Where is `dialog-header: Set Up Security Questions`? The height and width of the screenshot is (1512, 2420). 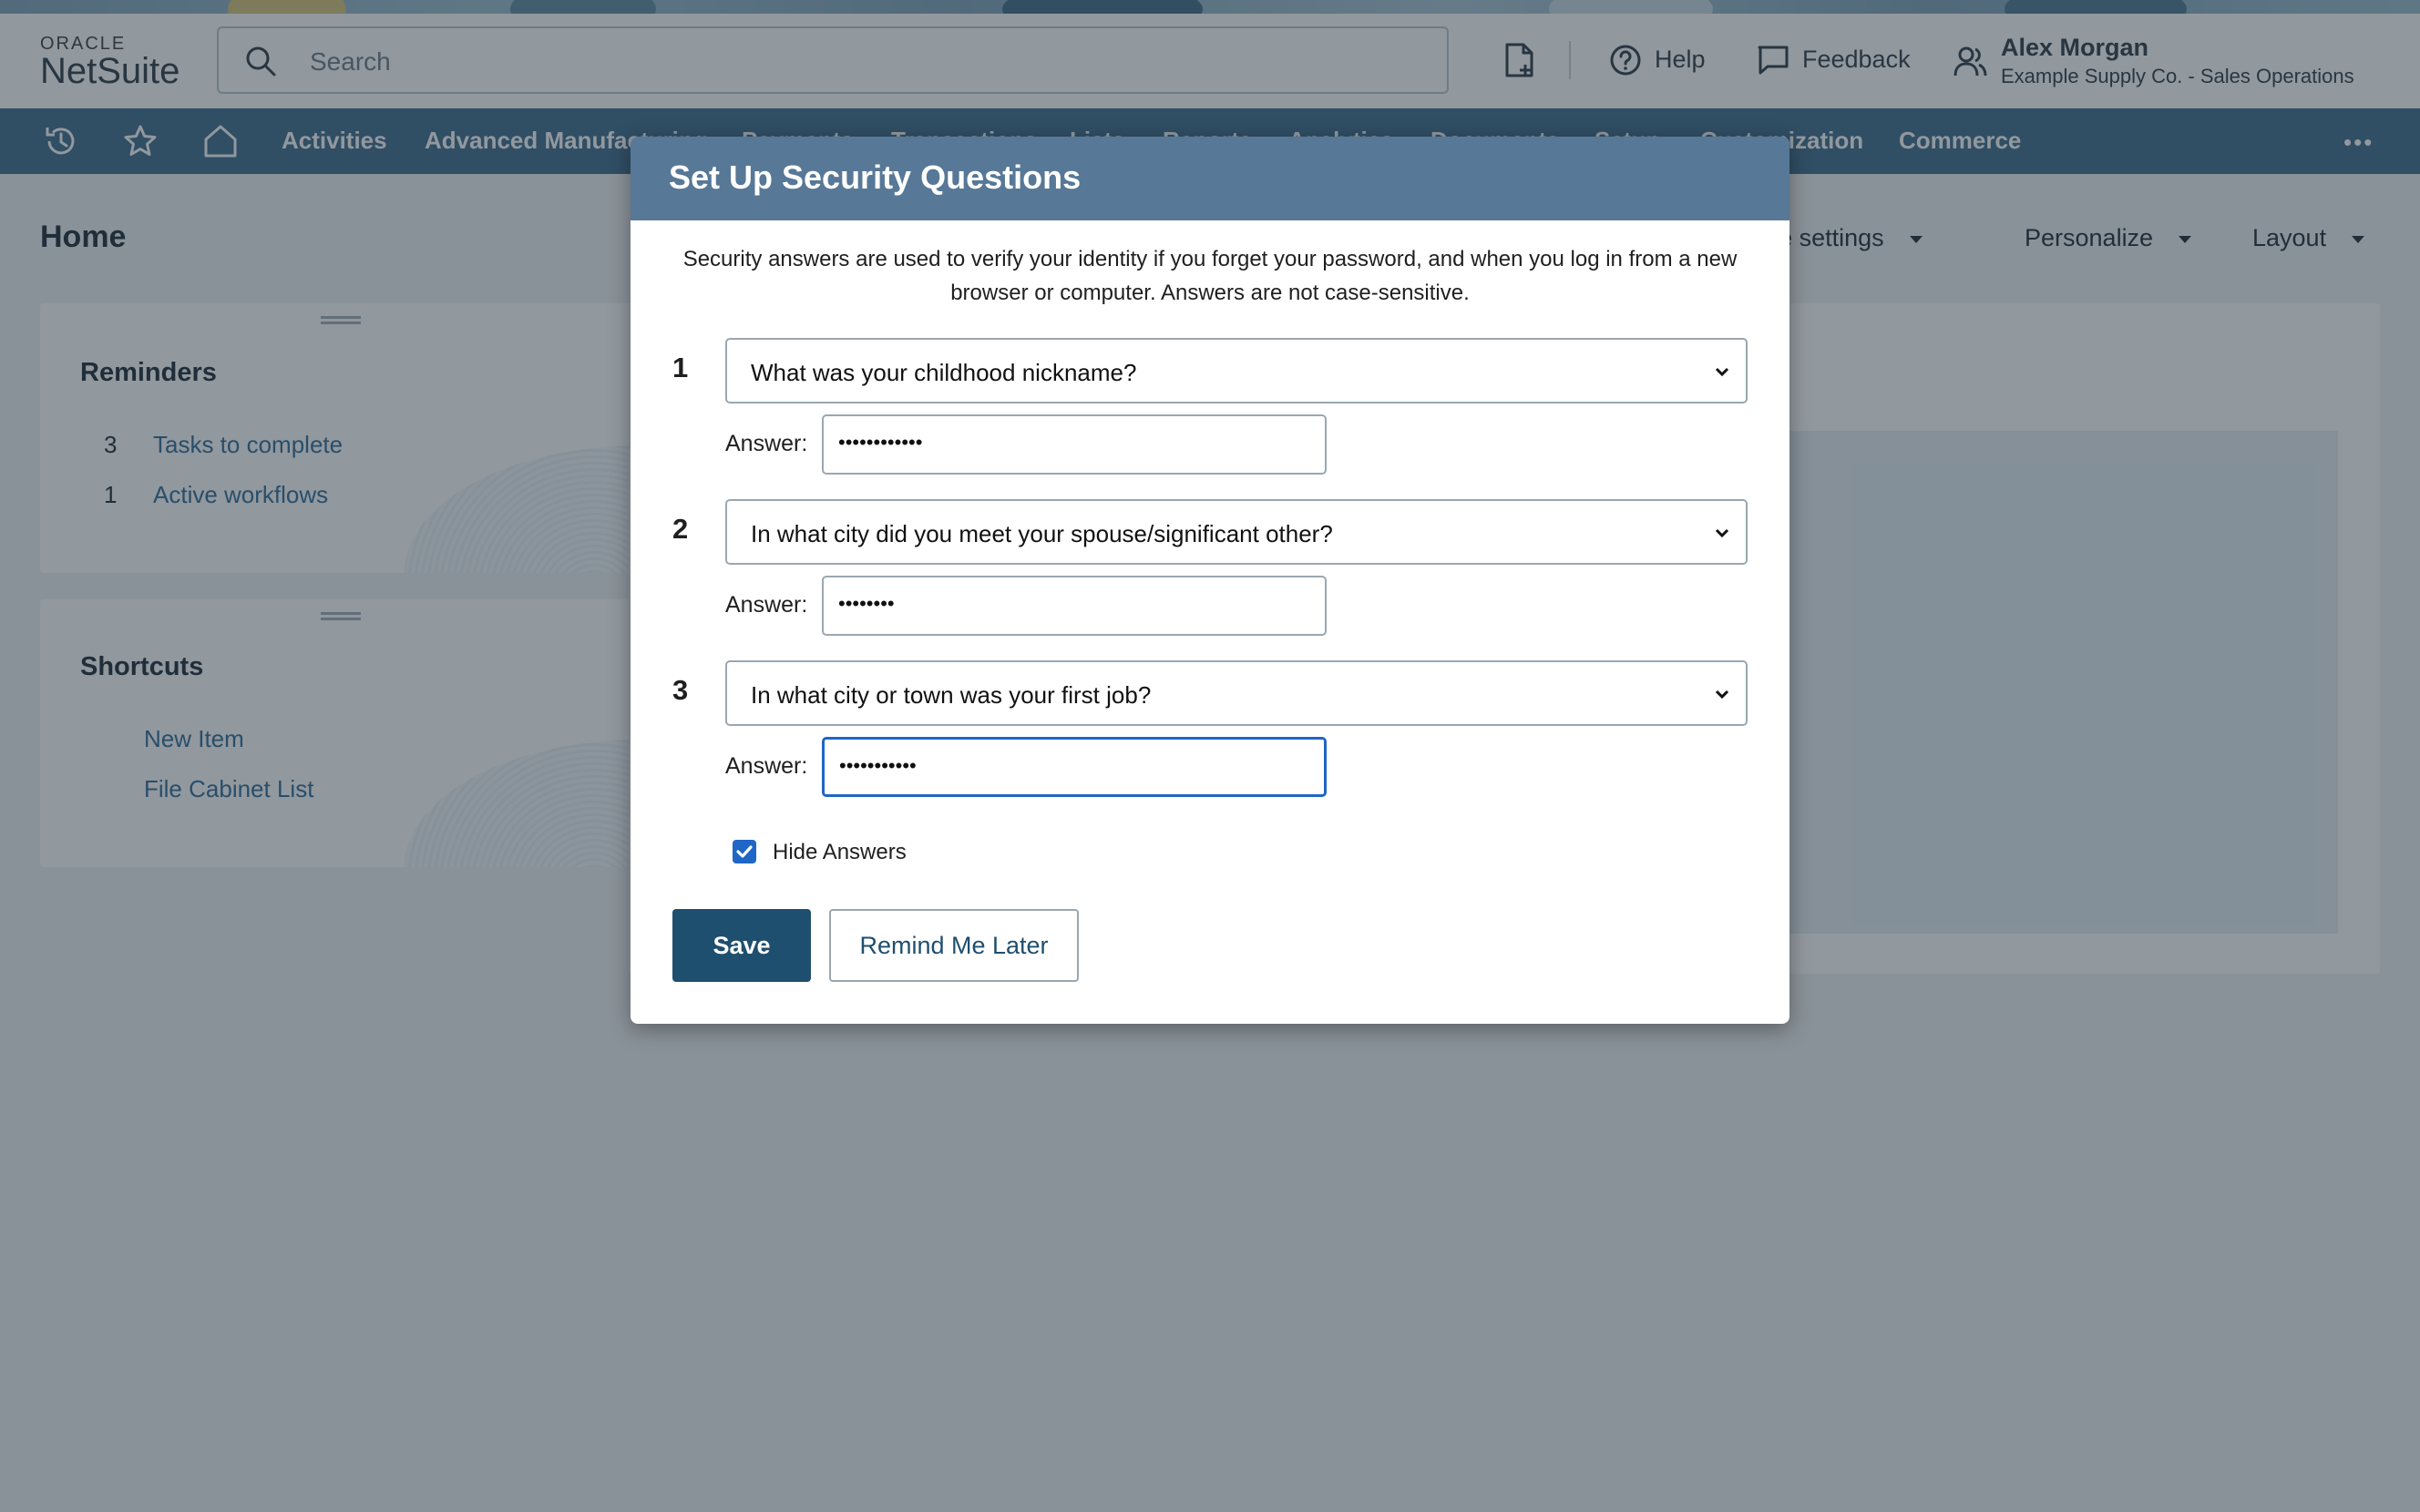
dialog-header: Set Up Security Questions is located at coordinates (1210, 178).